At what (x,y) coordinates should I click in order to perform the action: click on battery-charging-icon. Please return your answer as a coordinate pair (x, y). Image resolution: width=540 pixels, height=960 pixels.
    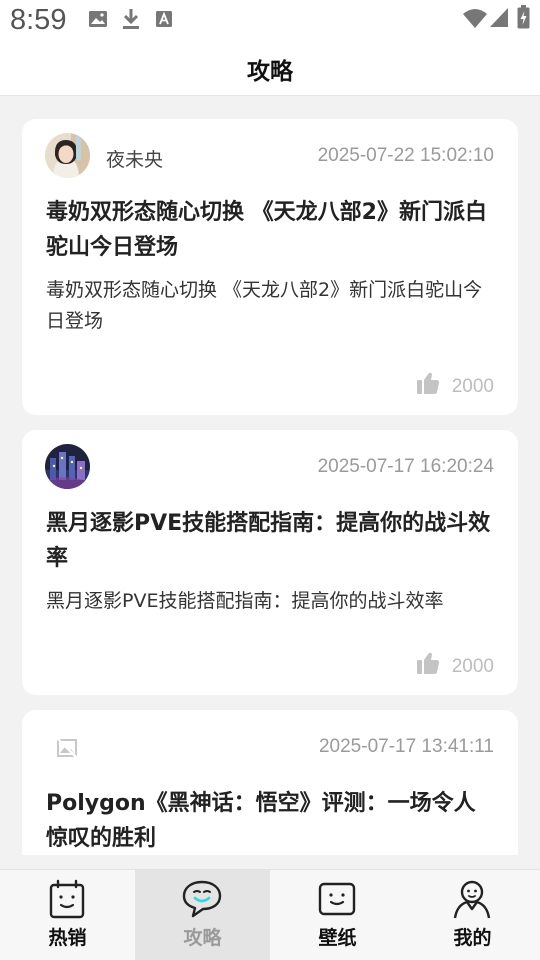
    Looking at the image, I should click on (523, 17).